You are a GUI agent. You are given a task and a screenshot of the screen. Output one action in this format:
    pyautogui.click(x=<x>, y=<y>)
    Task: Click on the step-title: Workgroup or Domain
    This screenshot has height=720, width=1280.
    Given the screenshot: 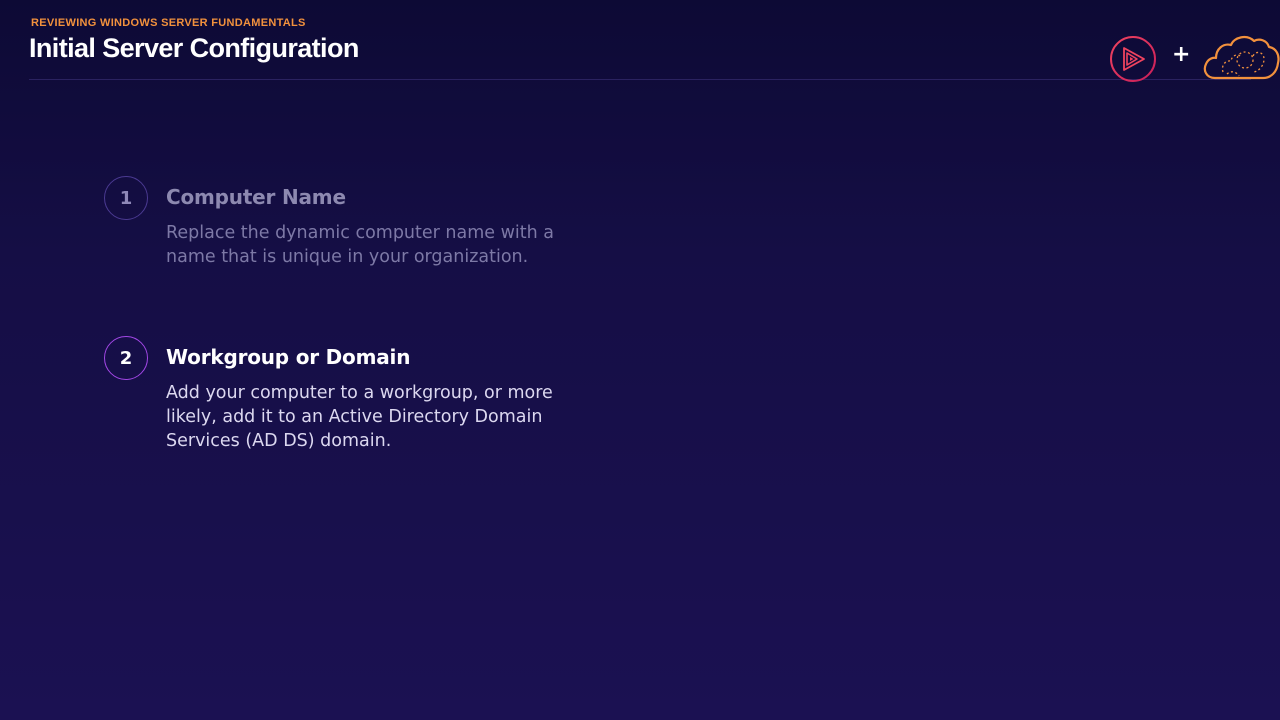 What is the action you would take?
    pyautogui.click(x=288, y=357)
    